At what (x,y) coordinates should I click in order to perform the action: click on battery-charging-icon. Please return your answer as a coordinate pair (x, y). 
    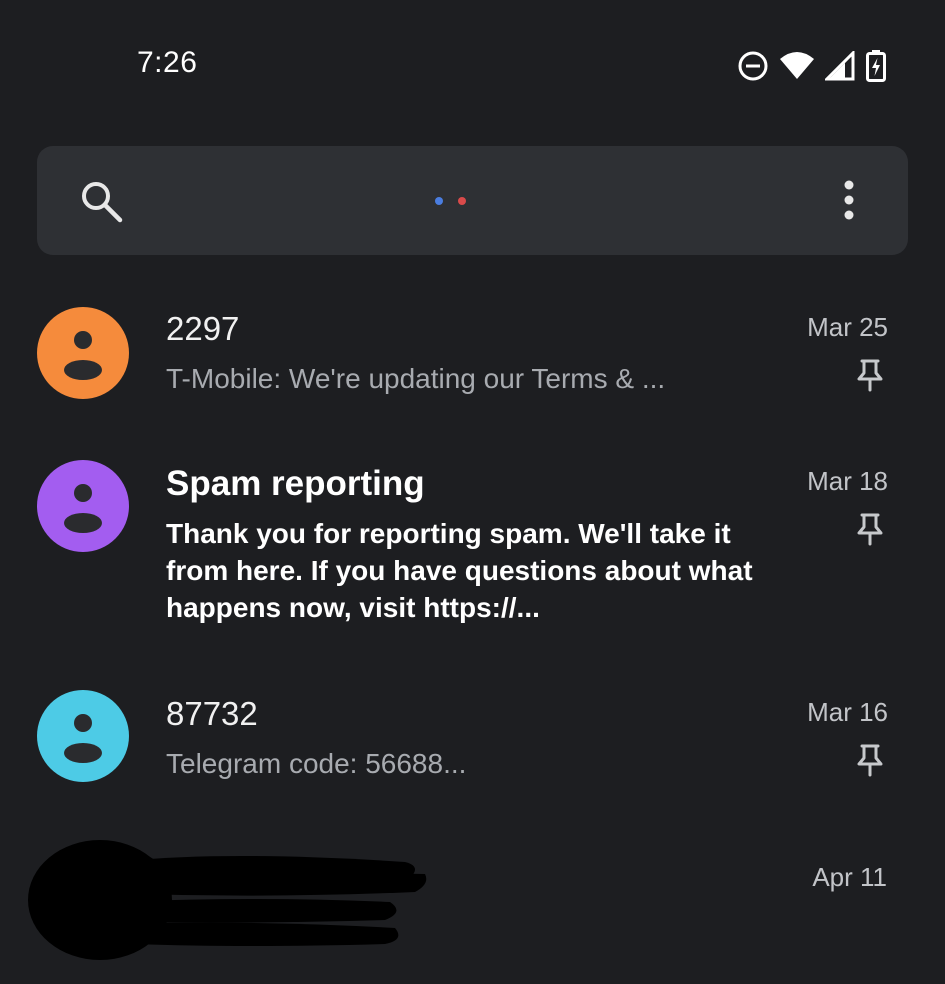
    Looking at the image, I should click on (876, 66).